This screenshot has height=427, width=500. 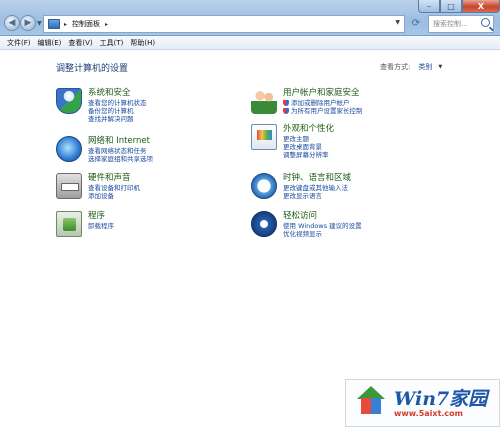 What do you see at coordinates (120, 159) in the screenshot?
I see `category-link: 选择家庭组和共享选项` at bounding box center [120, 159].